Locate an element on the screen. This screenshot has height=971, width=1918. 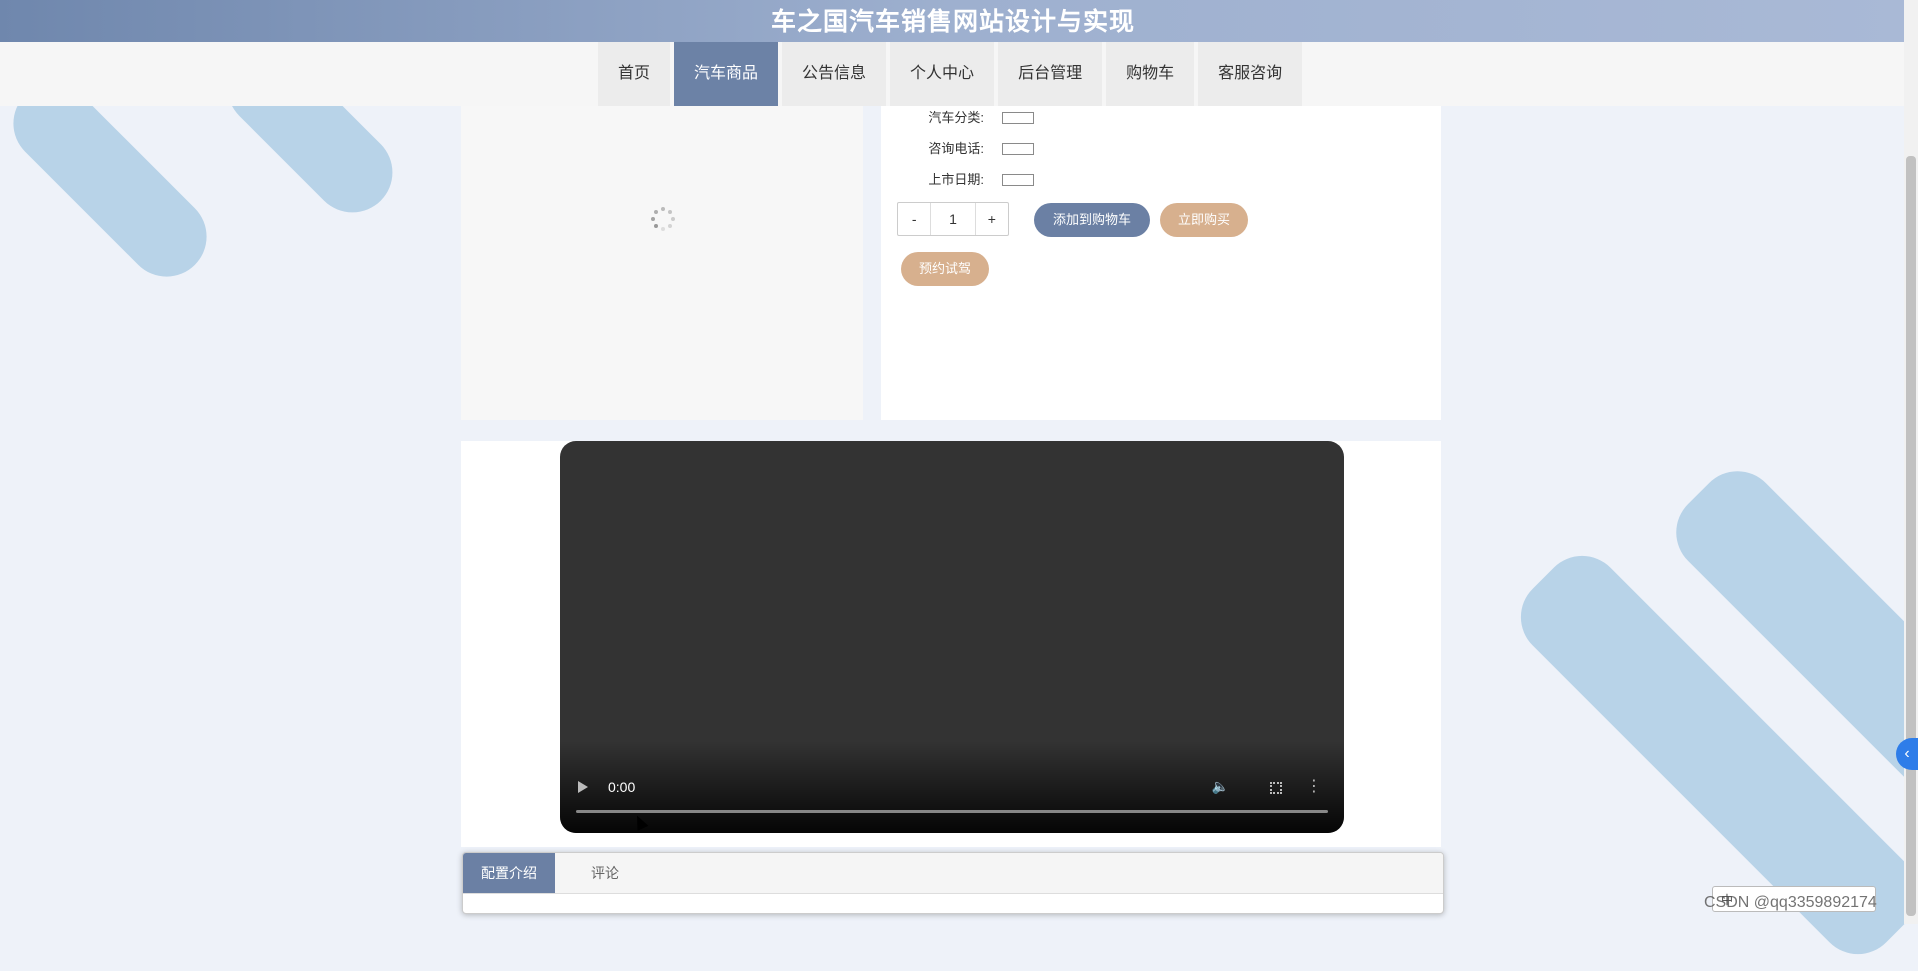
field-label: 咨询电话: is located at coordinates (956, 148).